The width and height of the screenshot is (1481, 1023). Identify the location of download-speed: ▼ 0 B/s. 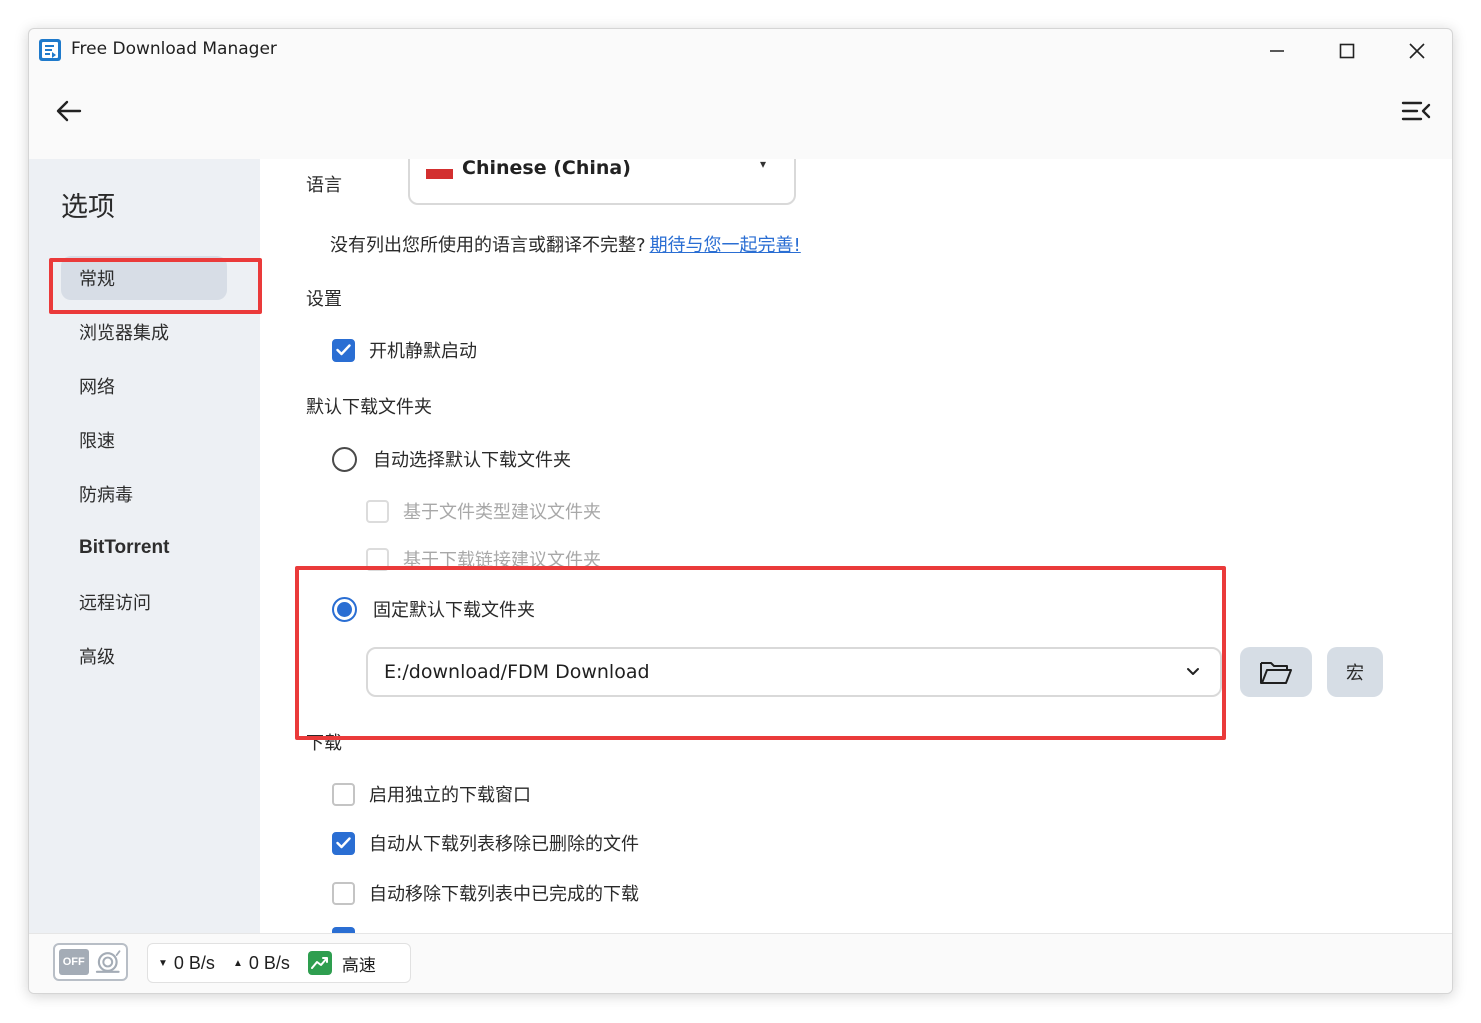
(186, 963).